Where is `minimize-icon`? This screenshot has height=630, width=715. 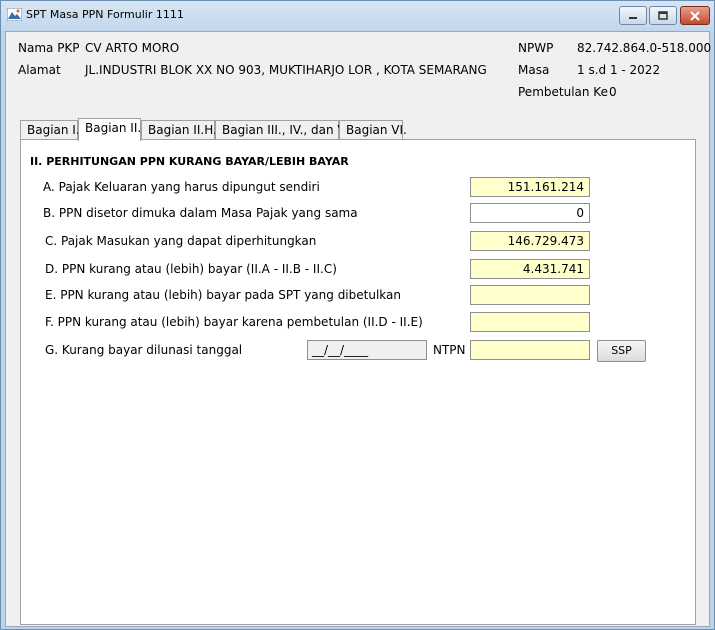
minimize-icon is located at coordinates (633, 17).